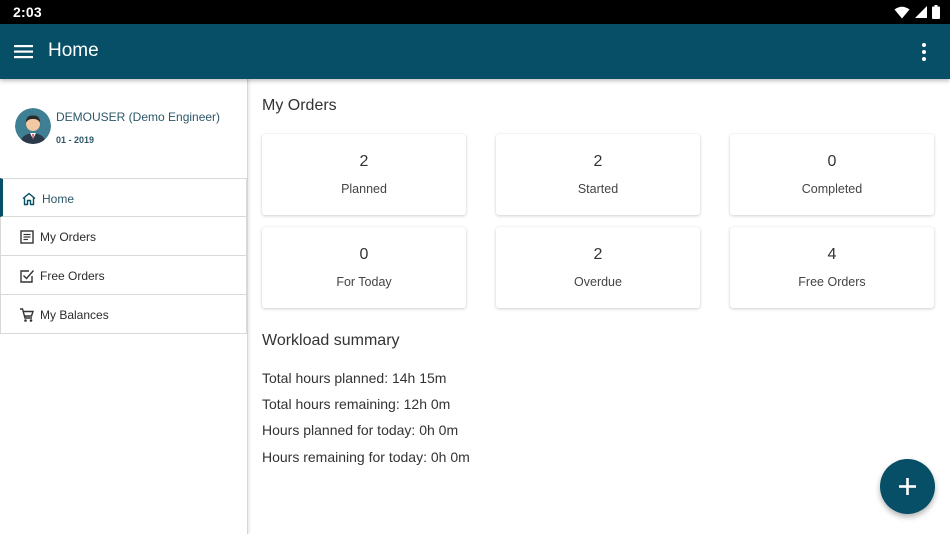 The image size is (950, 534). Describe the element at coordinates (832, 254) in the screenshot. I see `order-count: 4` at that location.